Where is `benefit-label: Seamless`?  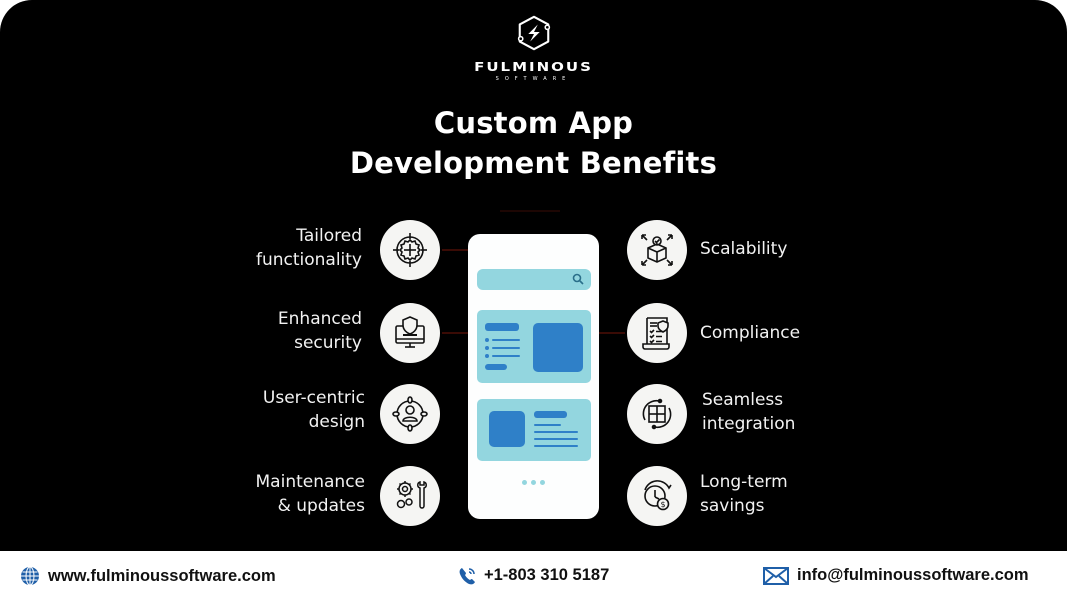 benefit-label: Seamless is located at coordinates (743, 400).